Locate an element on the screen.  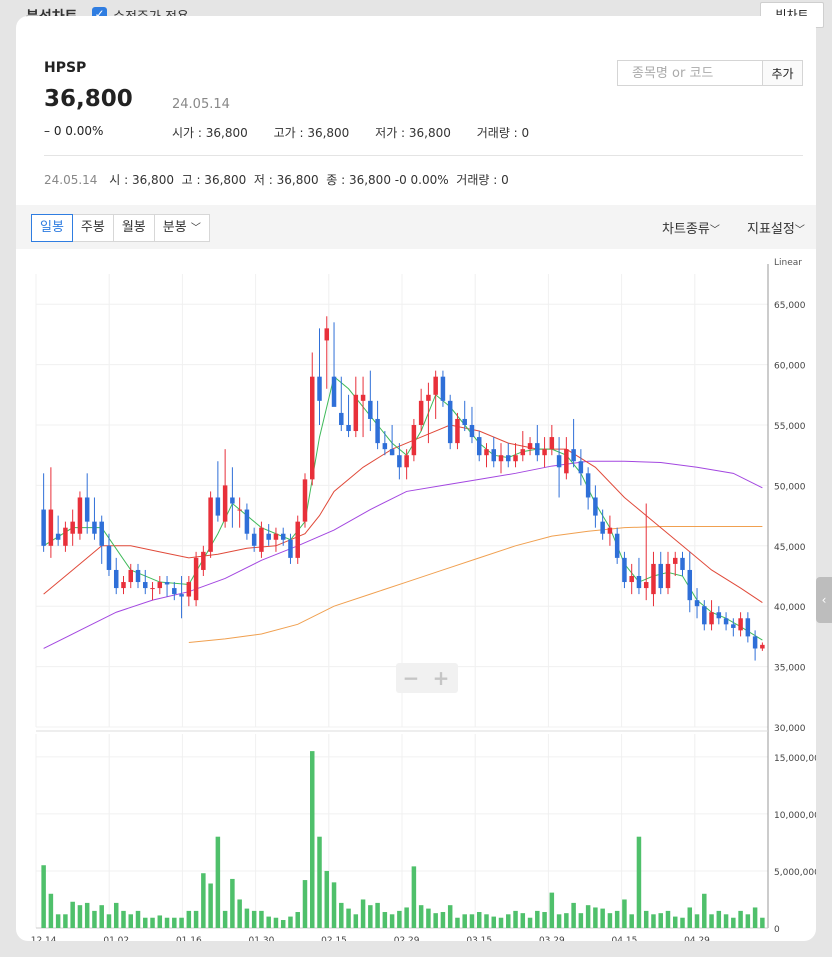
high-value: 고가 : 36,800 is located at coordinates (311, 133).